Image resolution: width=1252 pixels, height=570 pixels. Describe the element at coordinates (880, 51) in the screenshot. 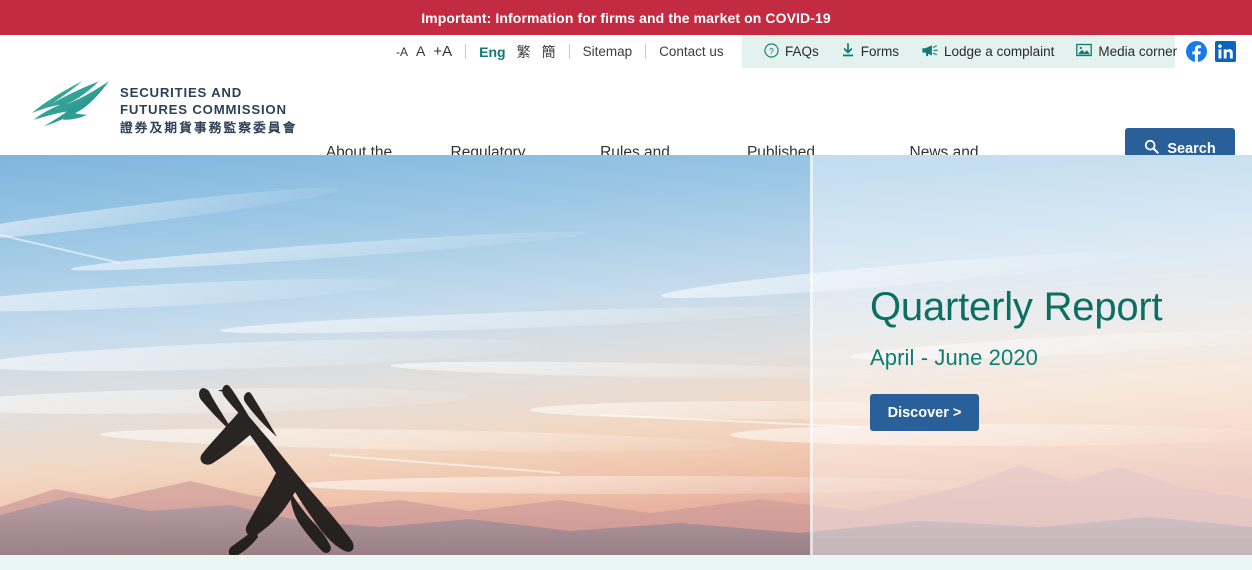

I see `quicklink-forms-label: Forms` at that location.